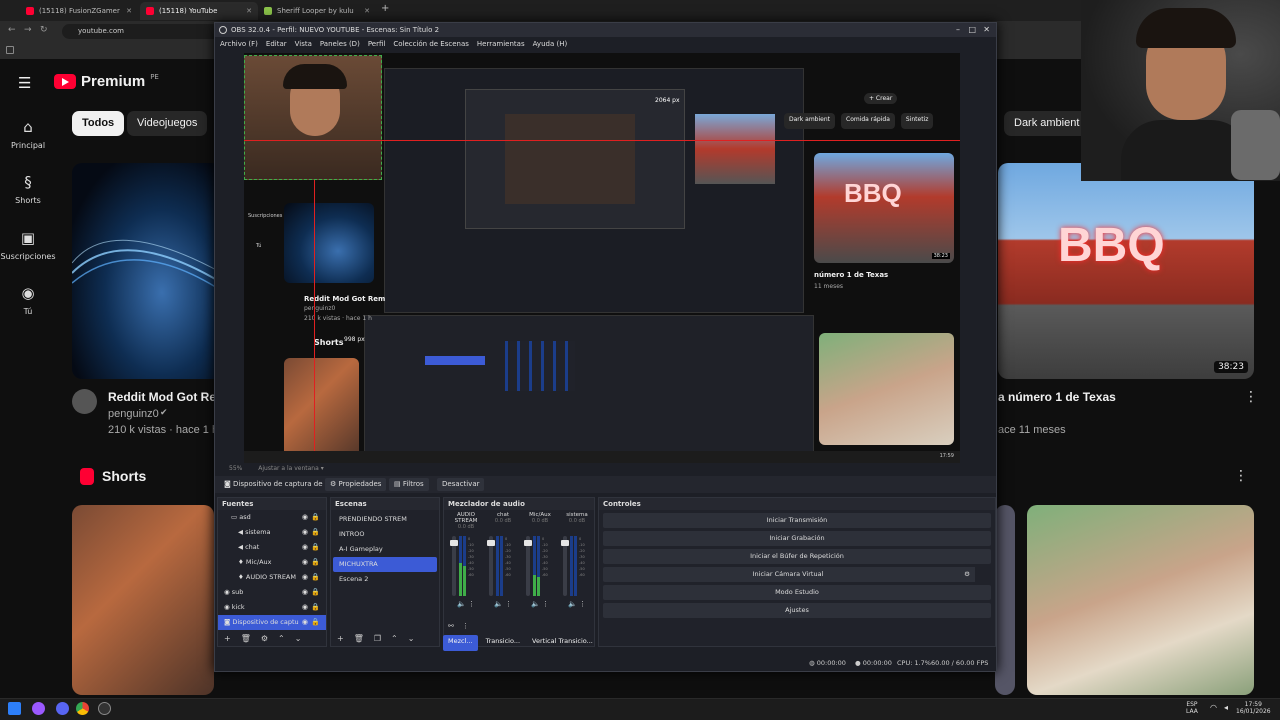 Image resolution: width=1280 pixels, height=720 pixels. What do you see at coordinates (147, 271) in the screenshot?
I see `video-thumbnail` at bounding box center [147, 271].